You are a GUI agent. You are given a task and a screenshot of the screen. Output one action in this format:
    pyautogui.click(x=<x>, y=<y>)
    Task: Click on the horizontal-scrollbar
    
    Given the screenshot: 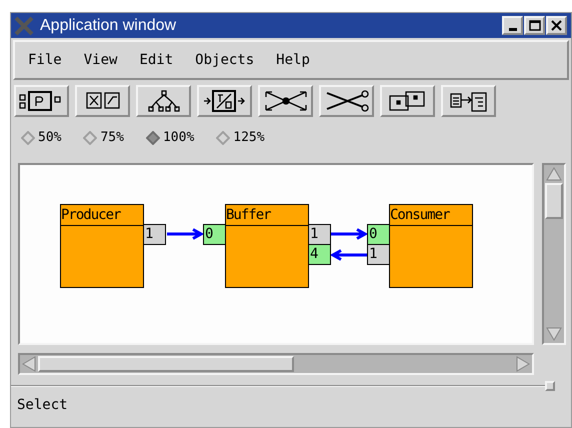 What is the action you would take?
    pyautogui.click(x=276, y=364)
    